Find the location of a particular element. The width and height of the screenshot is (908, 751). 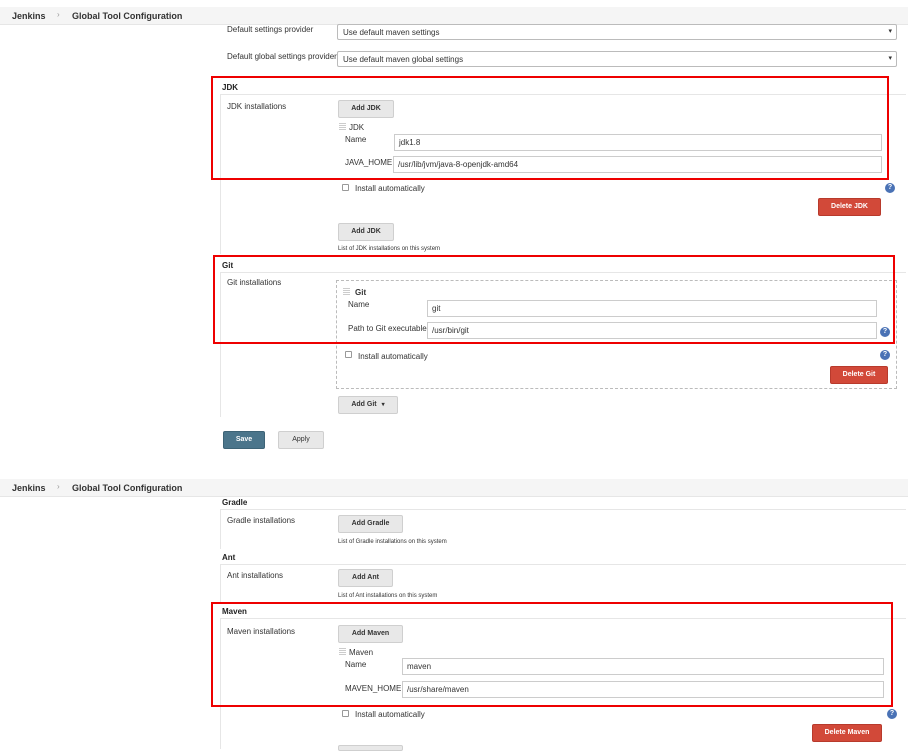

maven-install-automatically-label: Install automatically is located at coordinates (390, 714).